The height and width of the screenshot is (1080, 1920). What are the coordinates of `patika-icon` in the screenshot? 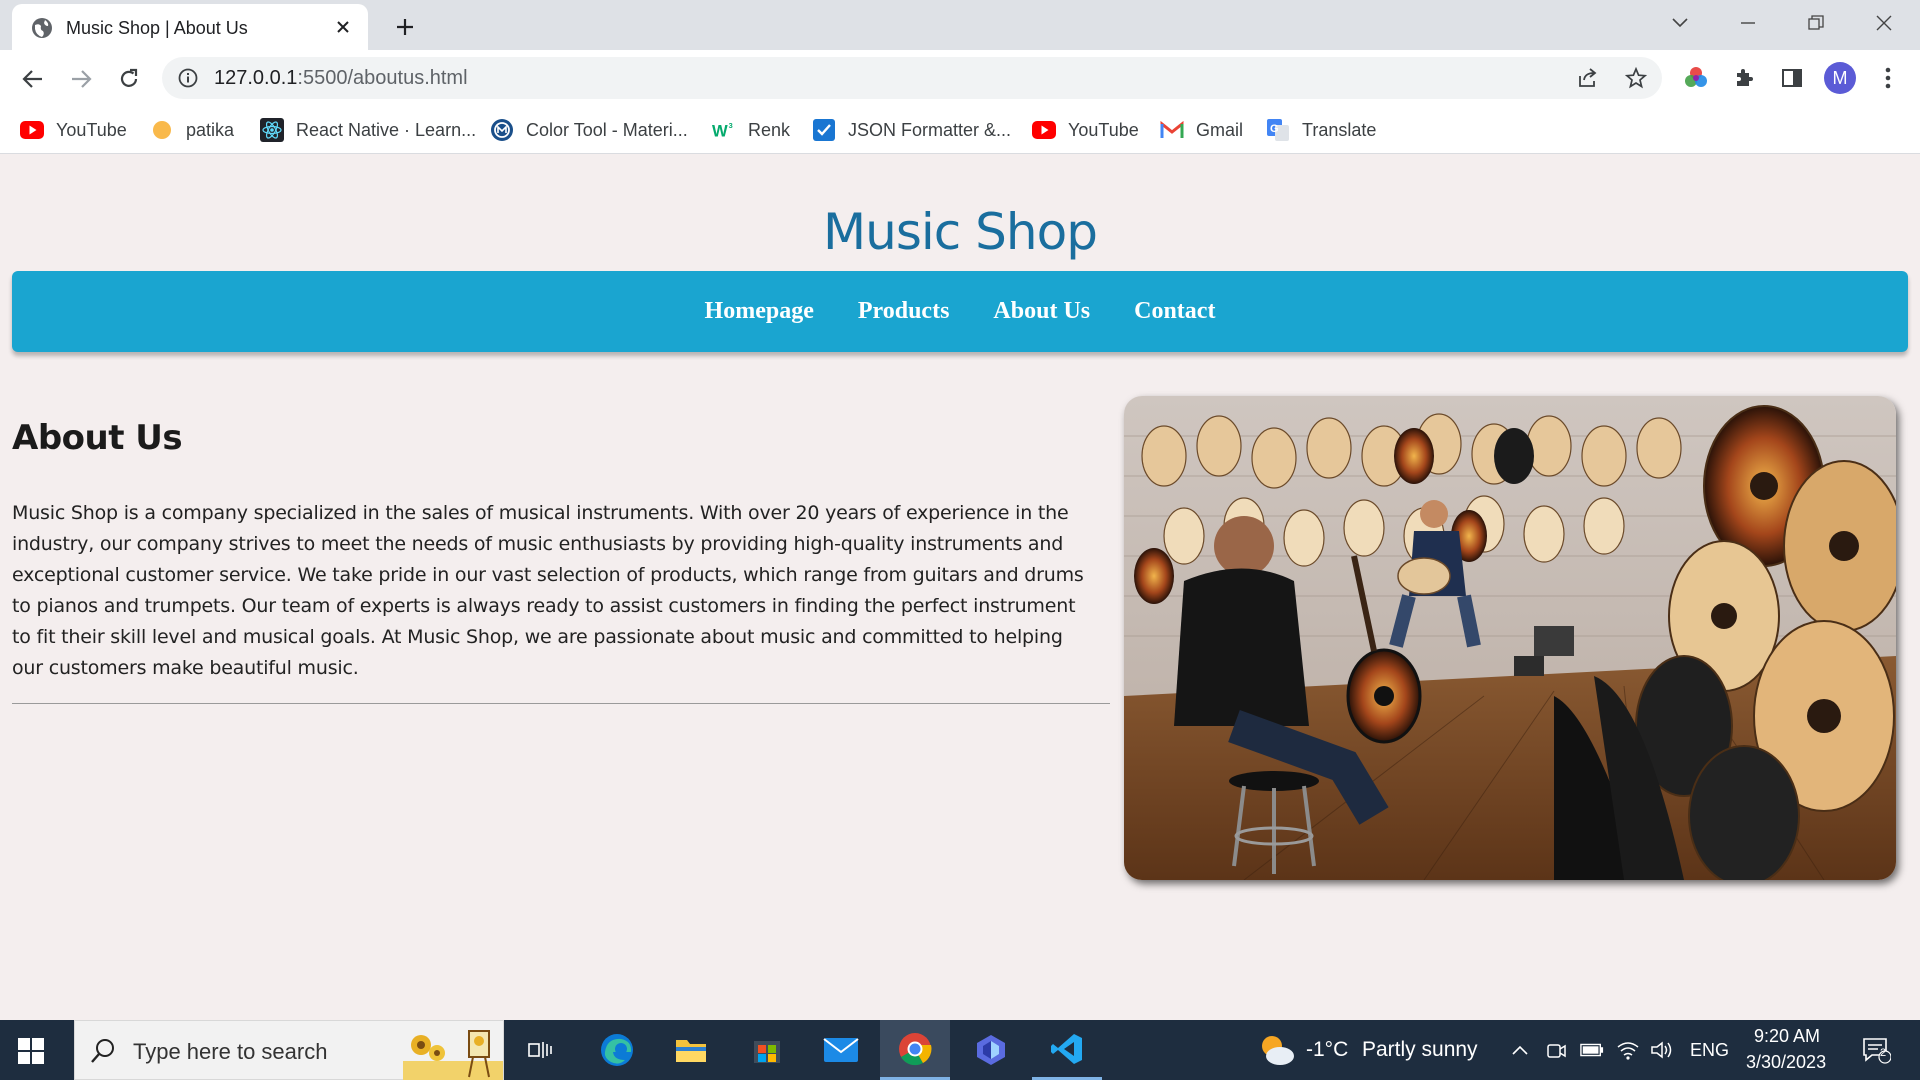 It's located at (162, 130).